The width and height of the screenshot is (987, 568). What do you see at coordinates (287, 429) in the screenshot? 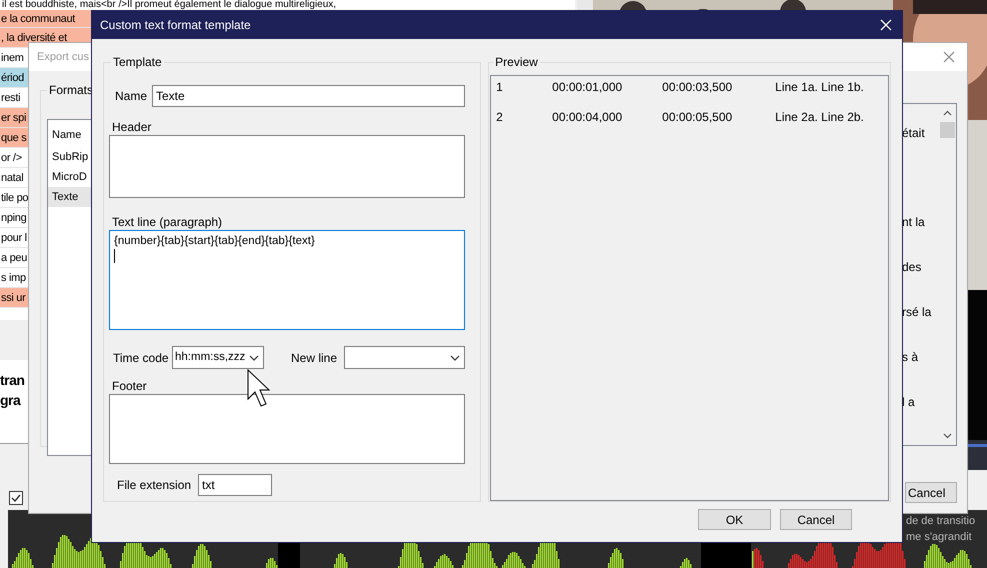
I see `footer-field` at bounding box center [287, 429].